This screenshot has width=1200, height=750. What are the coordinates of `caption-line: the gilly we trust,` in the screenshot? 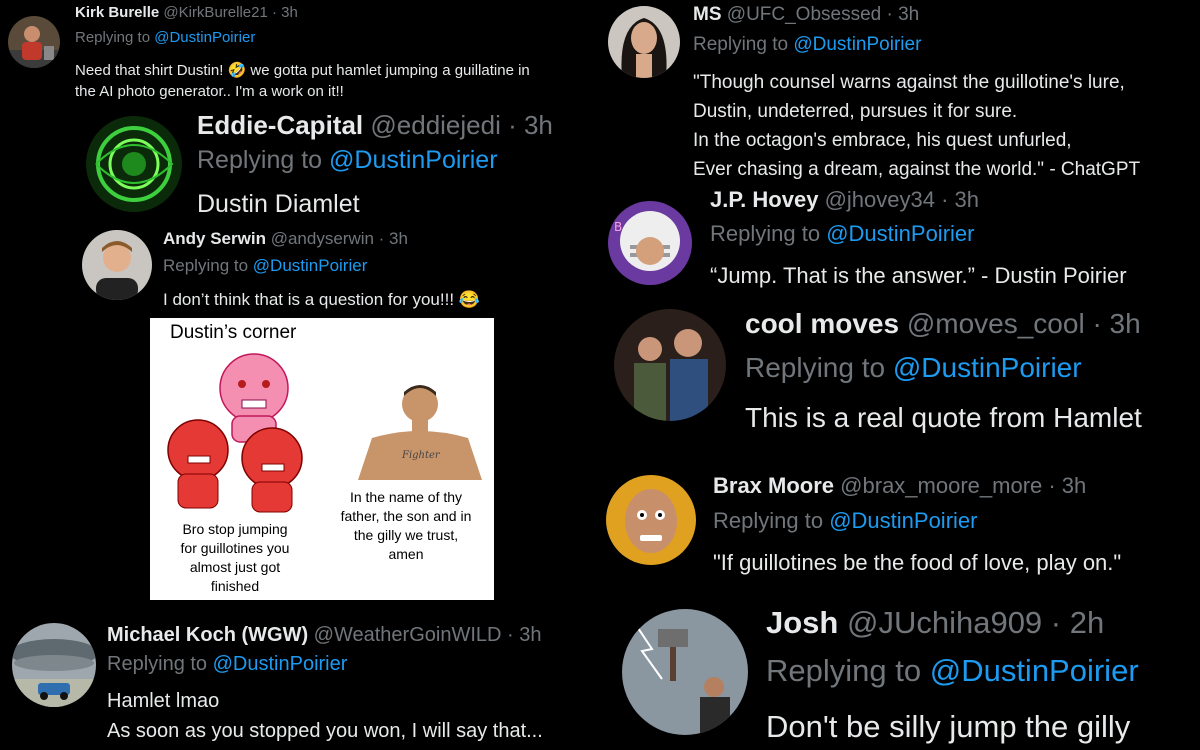 It's located at (406, 535).